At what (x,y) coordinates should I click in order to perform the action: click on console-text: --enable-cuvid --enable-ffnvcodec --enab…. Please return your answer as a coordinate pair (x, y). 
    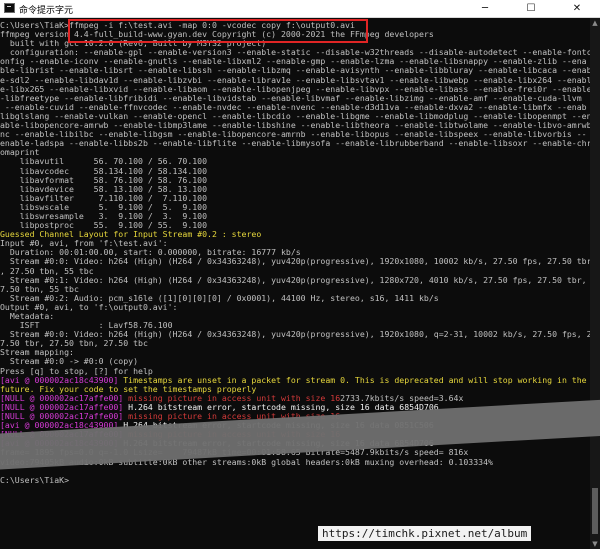
    Looking at the image, I should click on (293, 107).